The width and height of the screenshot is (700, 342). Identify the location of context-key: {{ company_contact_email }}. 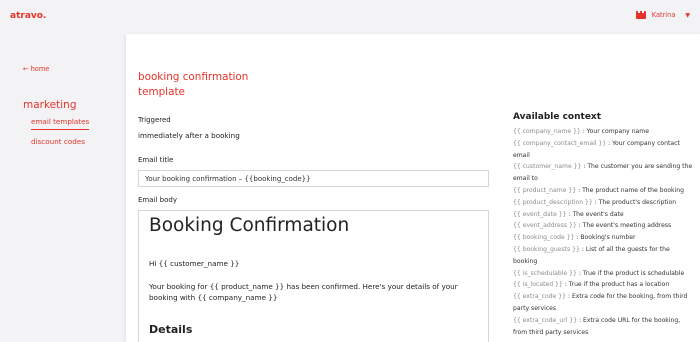
(560, 143).